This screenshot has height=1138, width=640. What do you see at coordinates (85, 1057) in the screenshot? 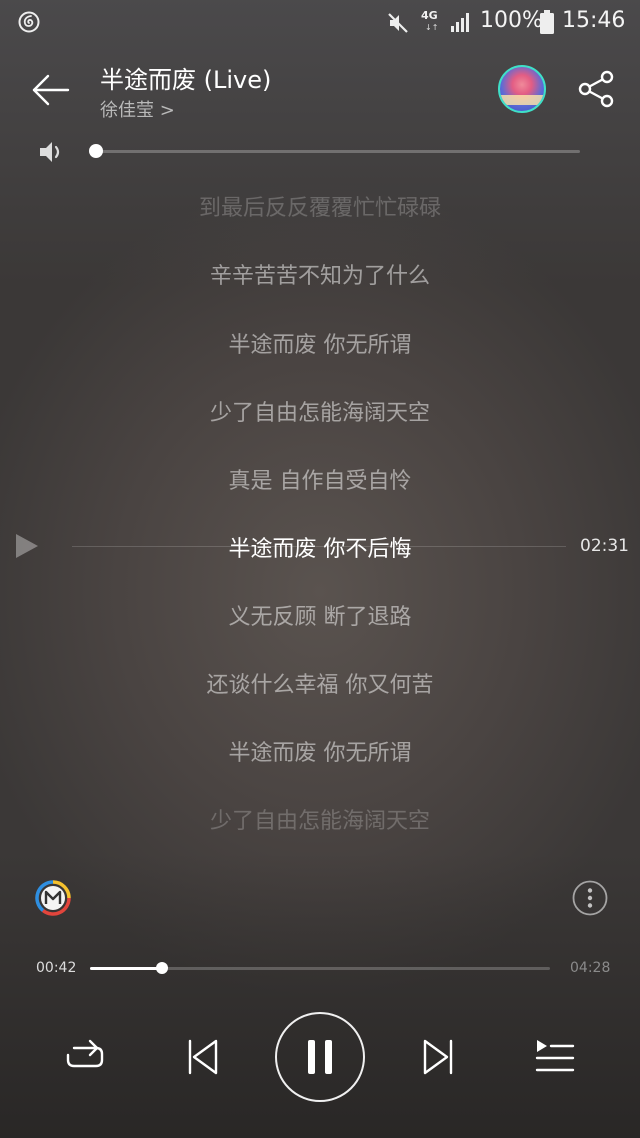
I see `repeat-icon` at bounding box center [85, 1057].